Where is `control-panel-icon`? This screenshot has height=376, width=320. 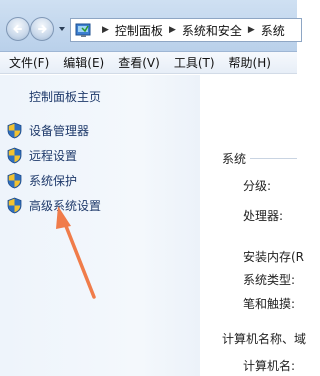 control-panel-icon is located at coordinates (83, 30).